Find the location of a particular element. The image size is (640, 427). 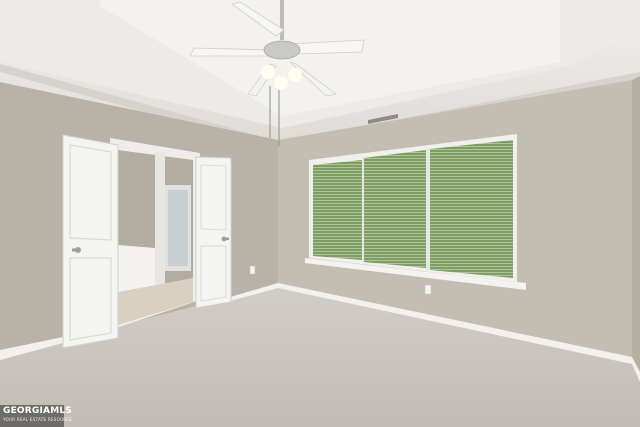

mls-watermark: GEORGIAMLS YOUR REAL ESTATE RESOURCE is located at coordinates (36, 416).